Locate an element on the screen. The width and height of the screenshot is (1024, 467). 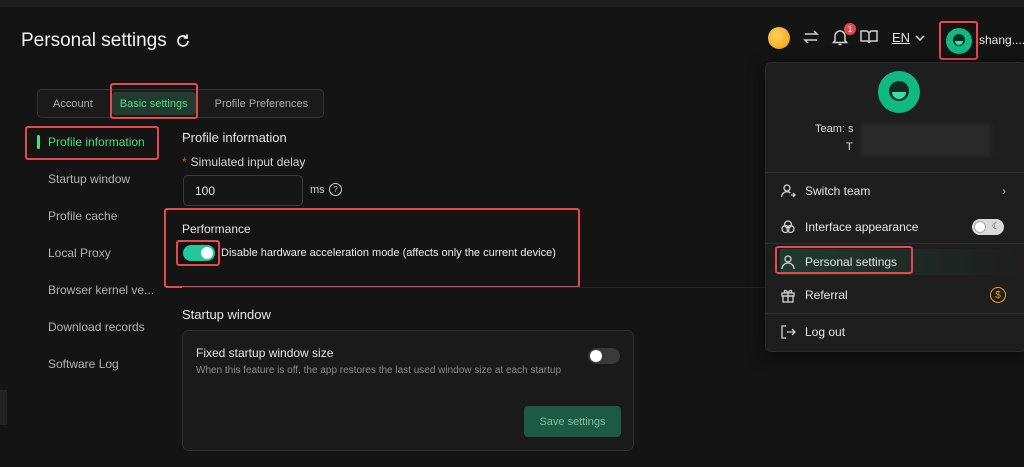
coin-icon is located at coordinates (779, 38).